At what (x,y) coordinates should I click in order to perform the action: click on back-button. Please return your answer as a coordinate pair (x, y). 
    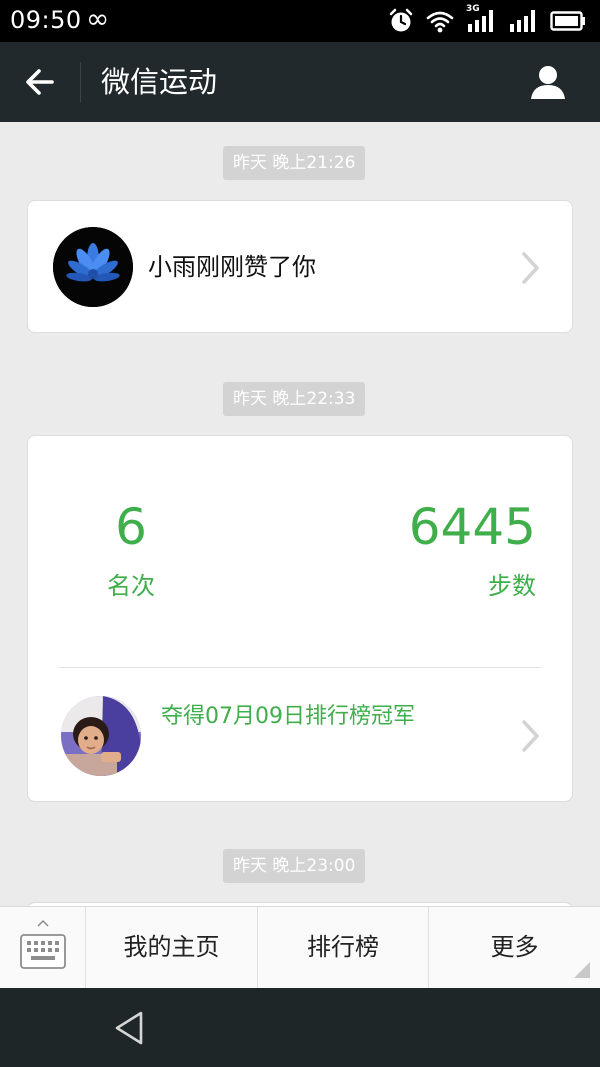
    Looking at the image, I should click on (40, 82).